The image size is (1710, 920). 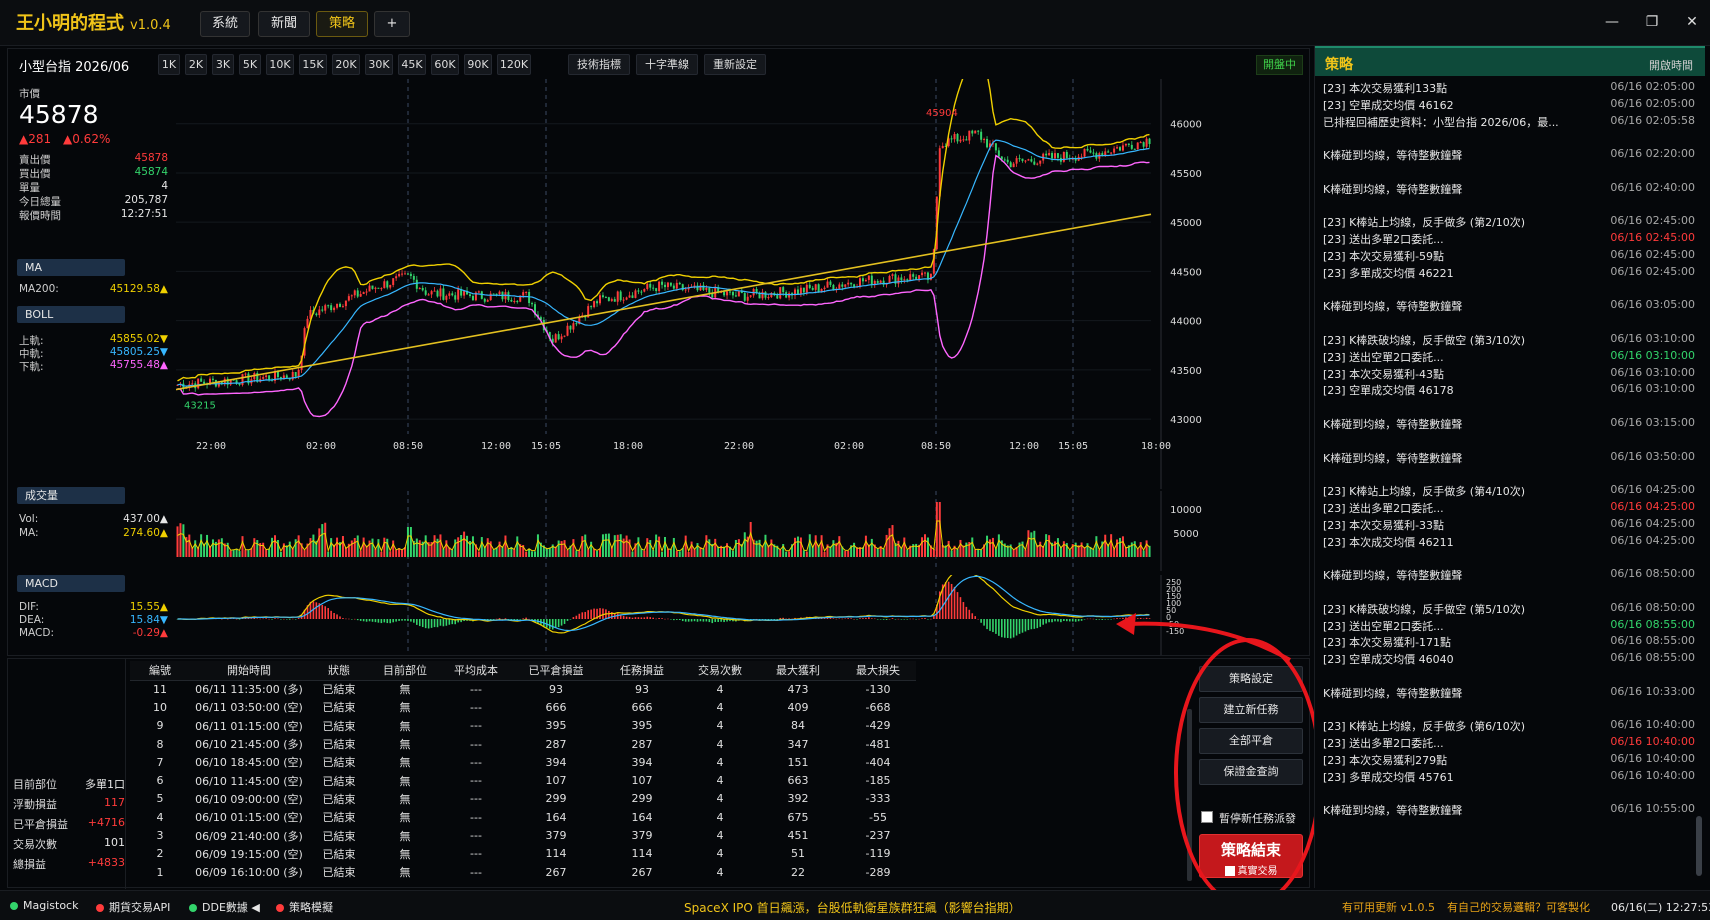 I want to click on table-row: 8 06/10 21:45:00 (多) 已結束 無 --- 287 287 4 347 -481, so click(x=523, y=744).